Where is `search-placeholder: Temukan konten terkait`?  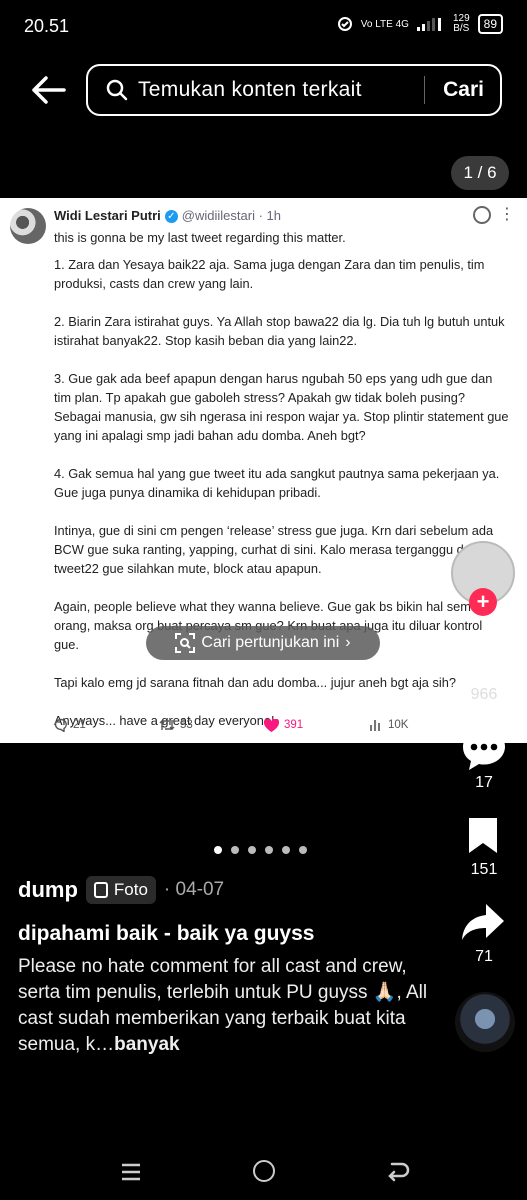
search-placeholder: Temukan konten terkait is located at coordinates (250, 89).